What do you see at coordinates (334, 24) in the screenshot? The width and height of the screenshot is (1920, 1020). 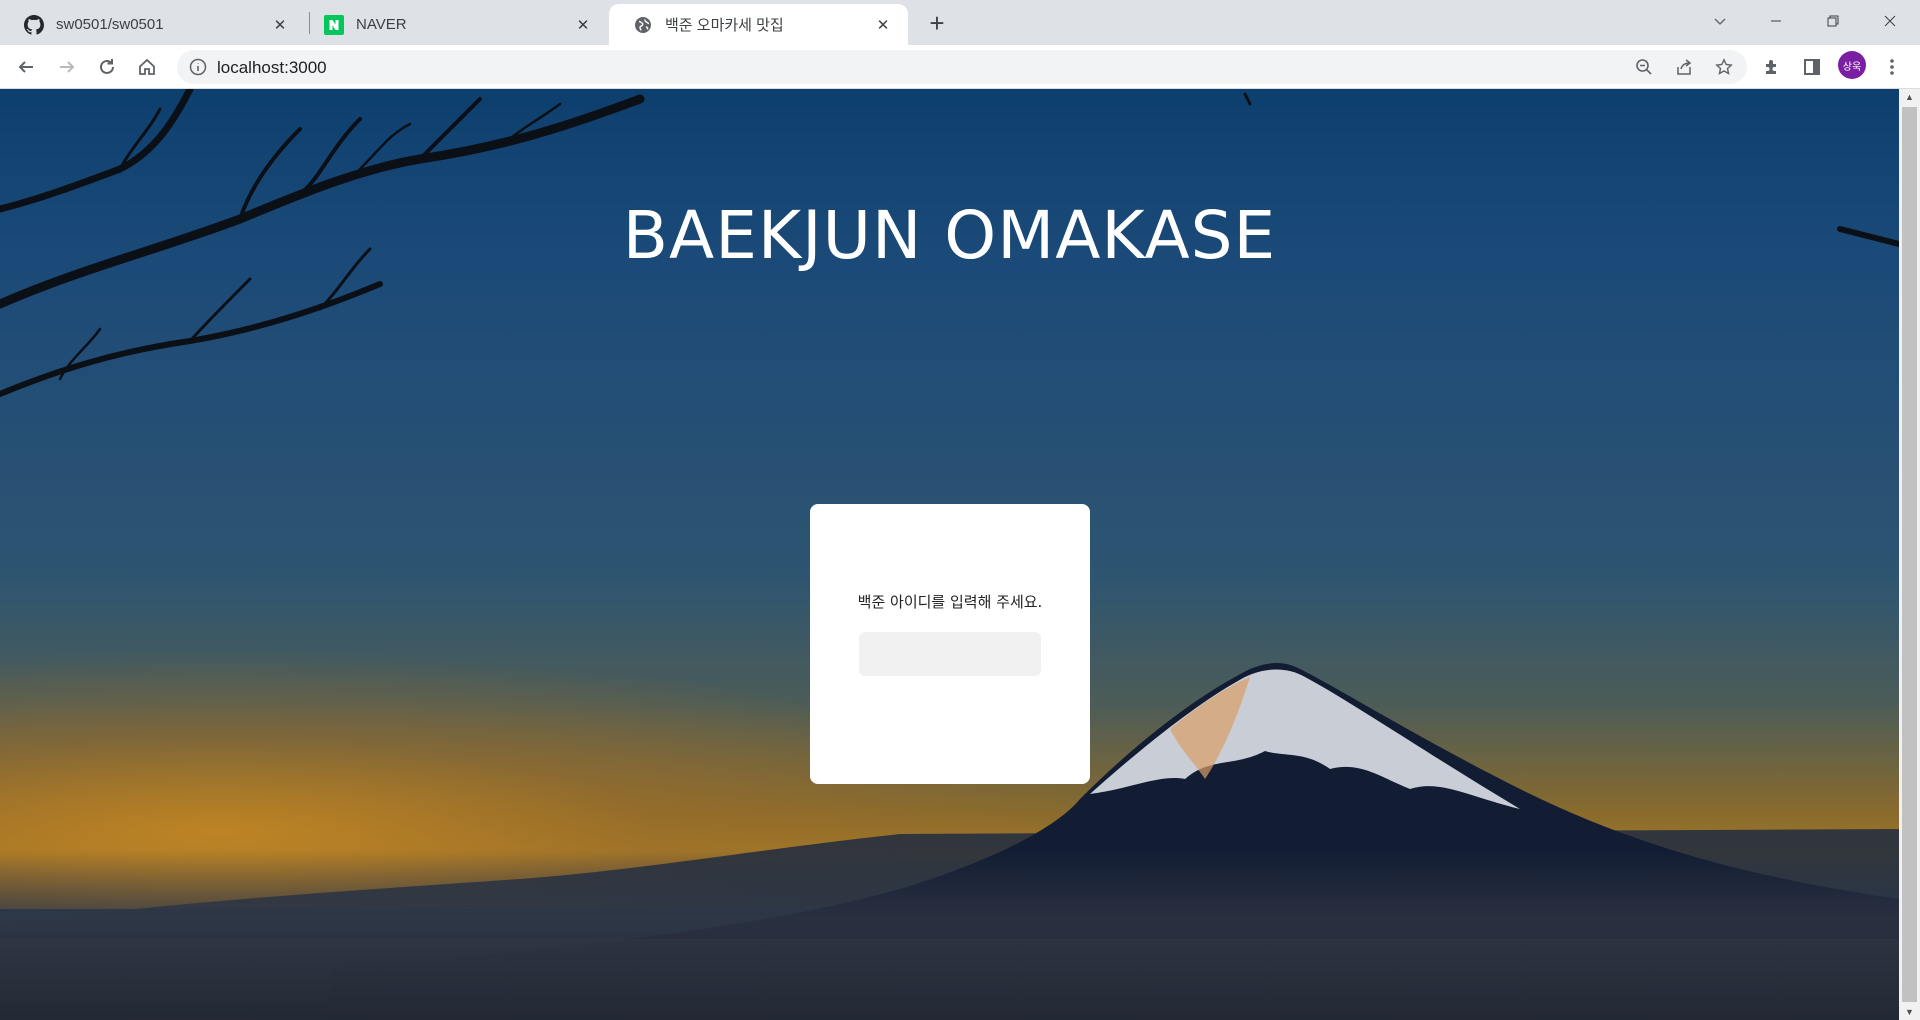 I see `naver-icon` at bounding box center [334, 24].